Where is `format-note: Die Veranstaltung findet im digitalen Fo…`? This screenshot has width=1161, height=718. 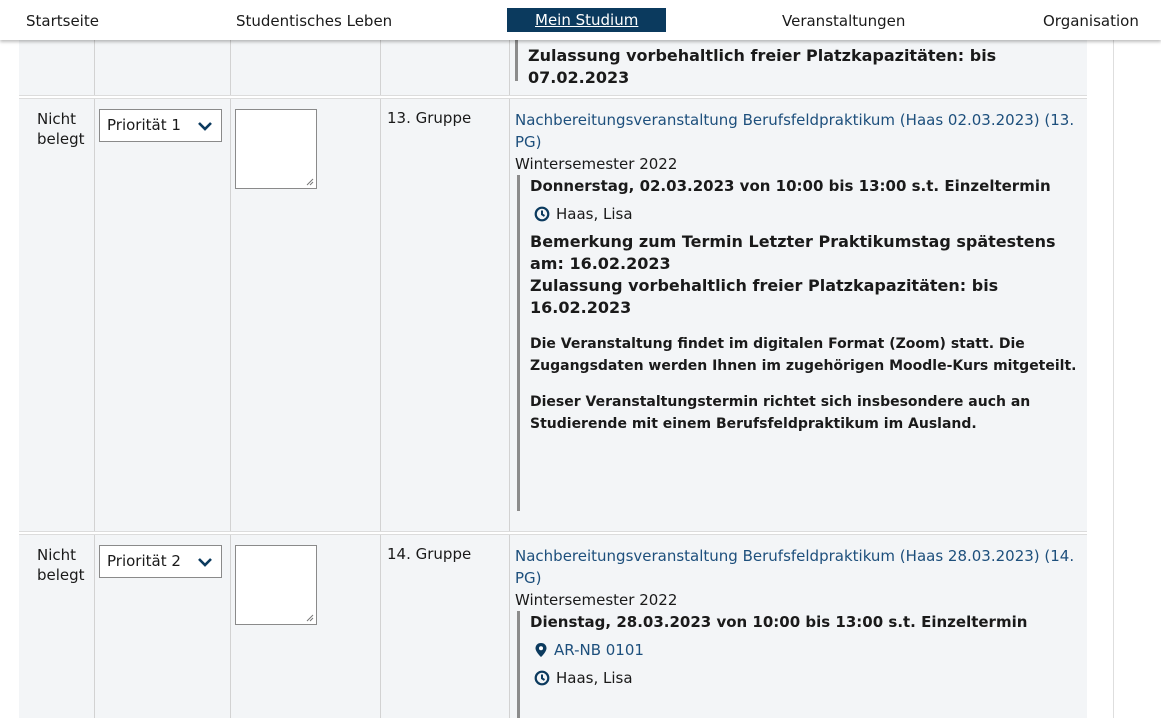
format-note: Die Veranstaltung findet im digitalen Fo… is located at coordinates (803, 355).